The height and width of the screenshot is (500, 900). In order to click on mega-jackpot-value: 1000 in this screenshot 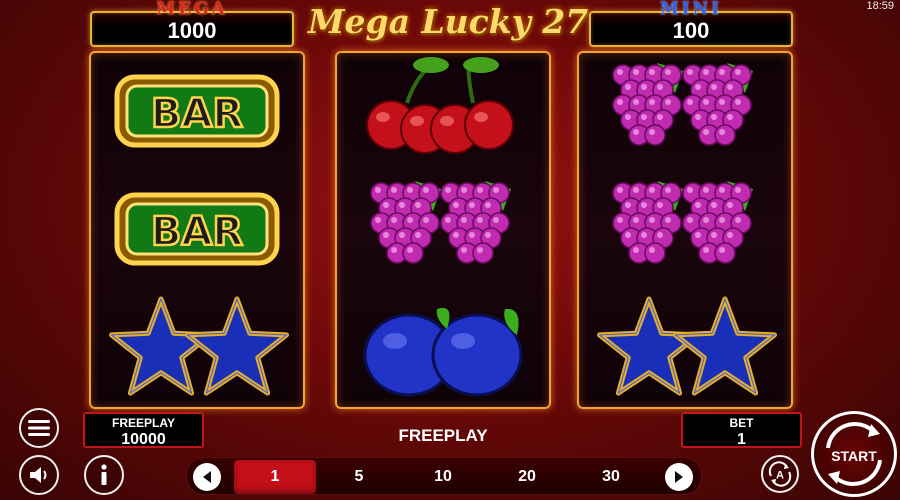, I will do `click(192, 30)`.